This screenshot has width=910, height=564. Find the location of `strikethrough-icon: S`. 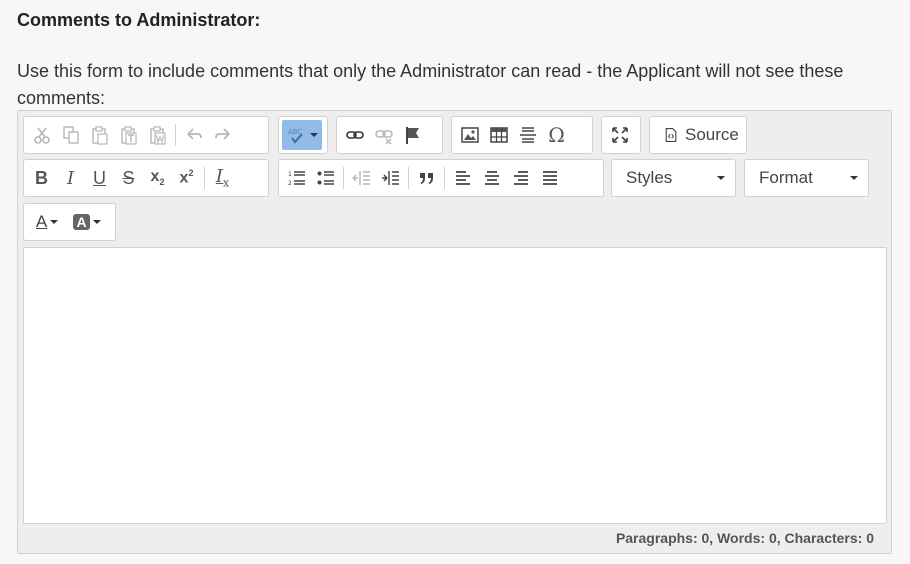

strikethrough-icon: S is located at coordinates (128, 177).